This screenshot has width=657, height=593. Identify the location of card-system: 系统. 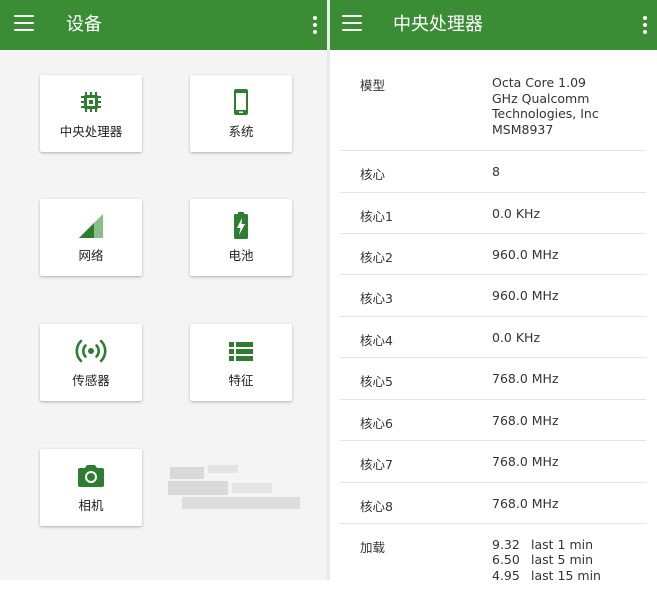
(241, 113).